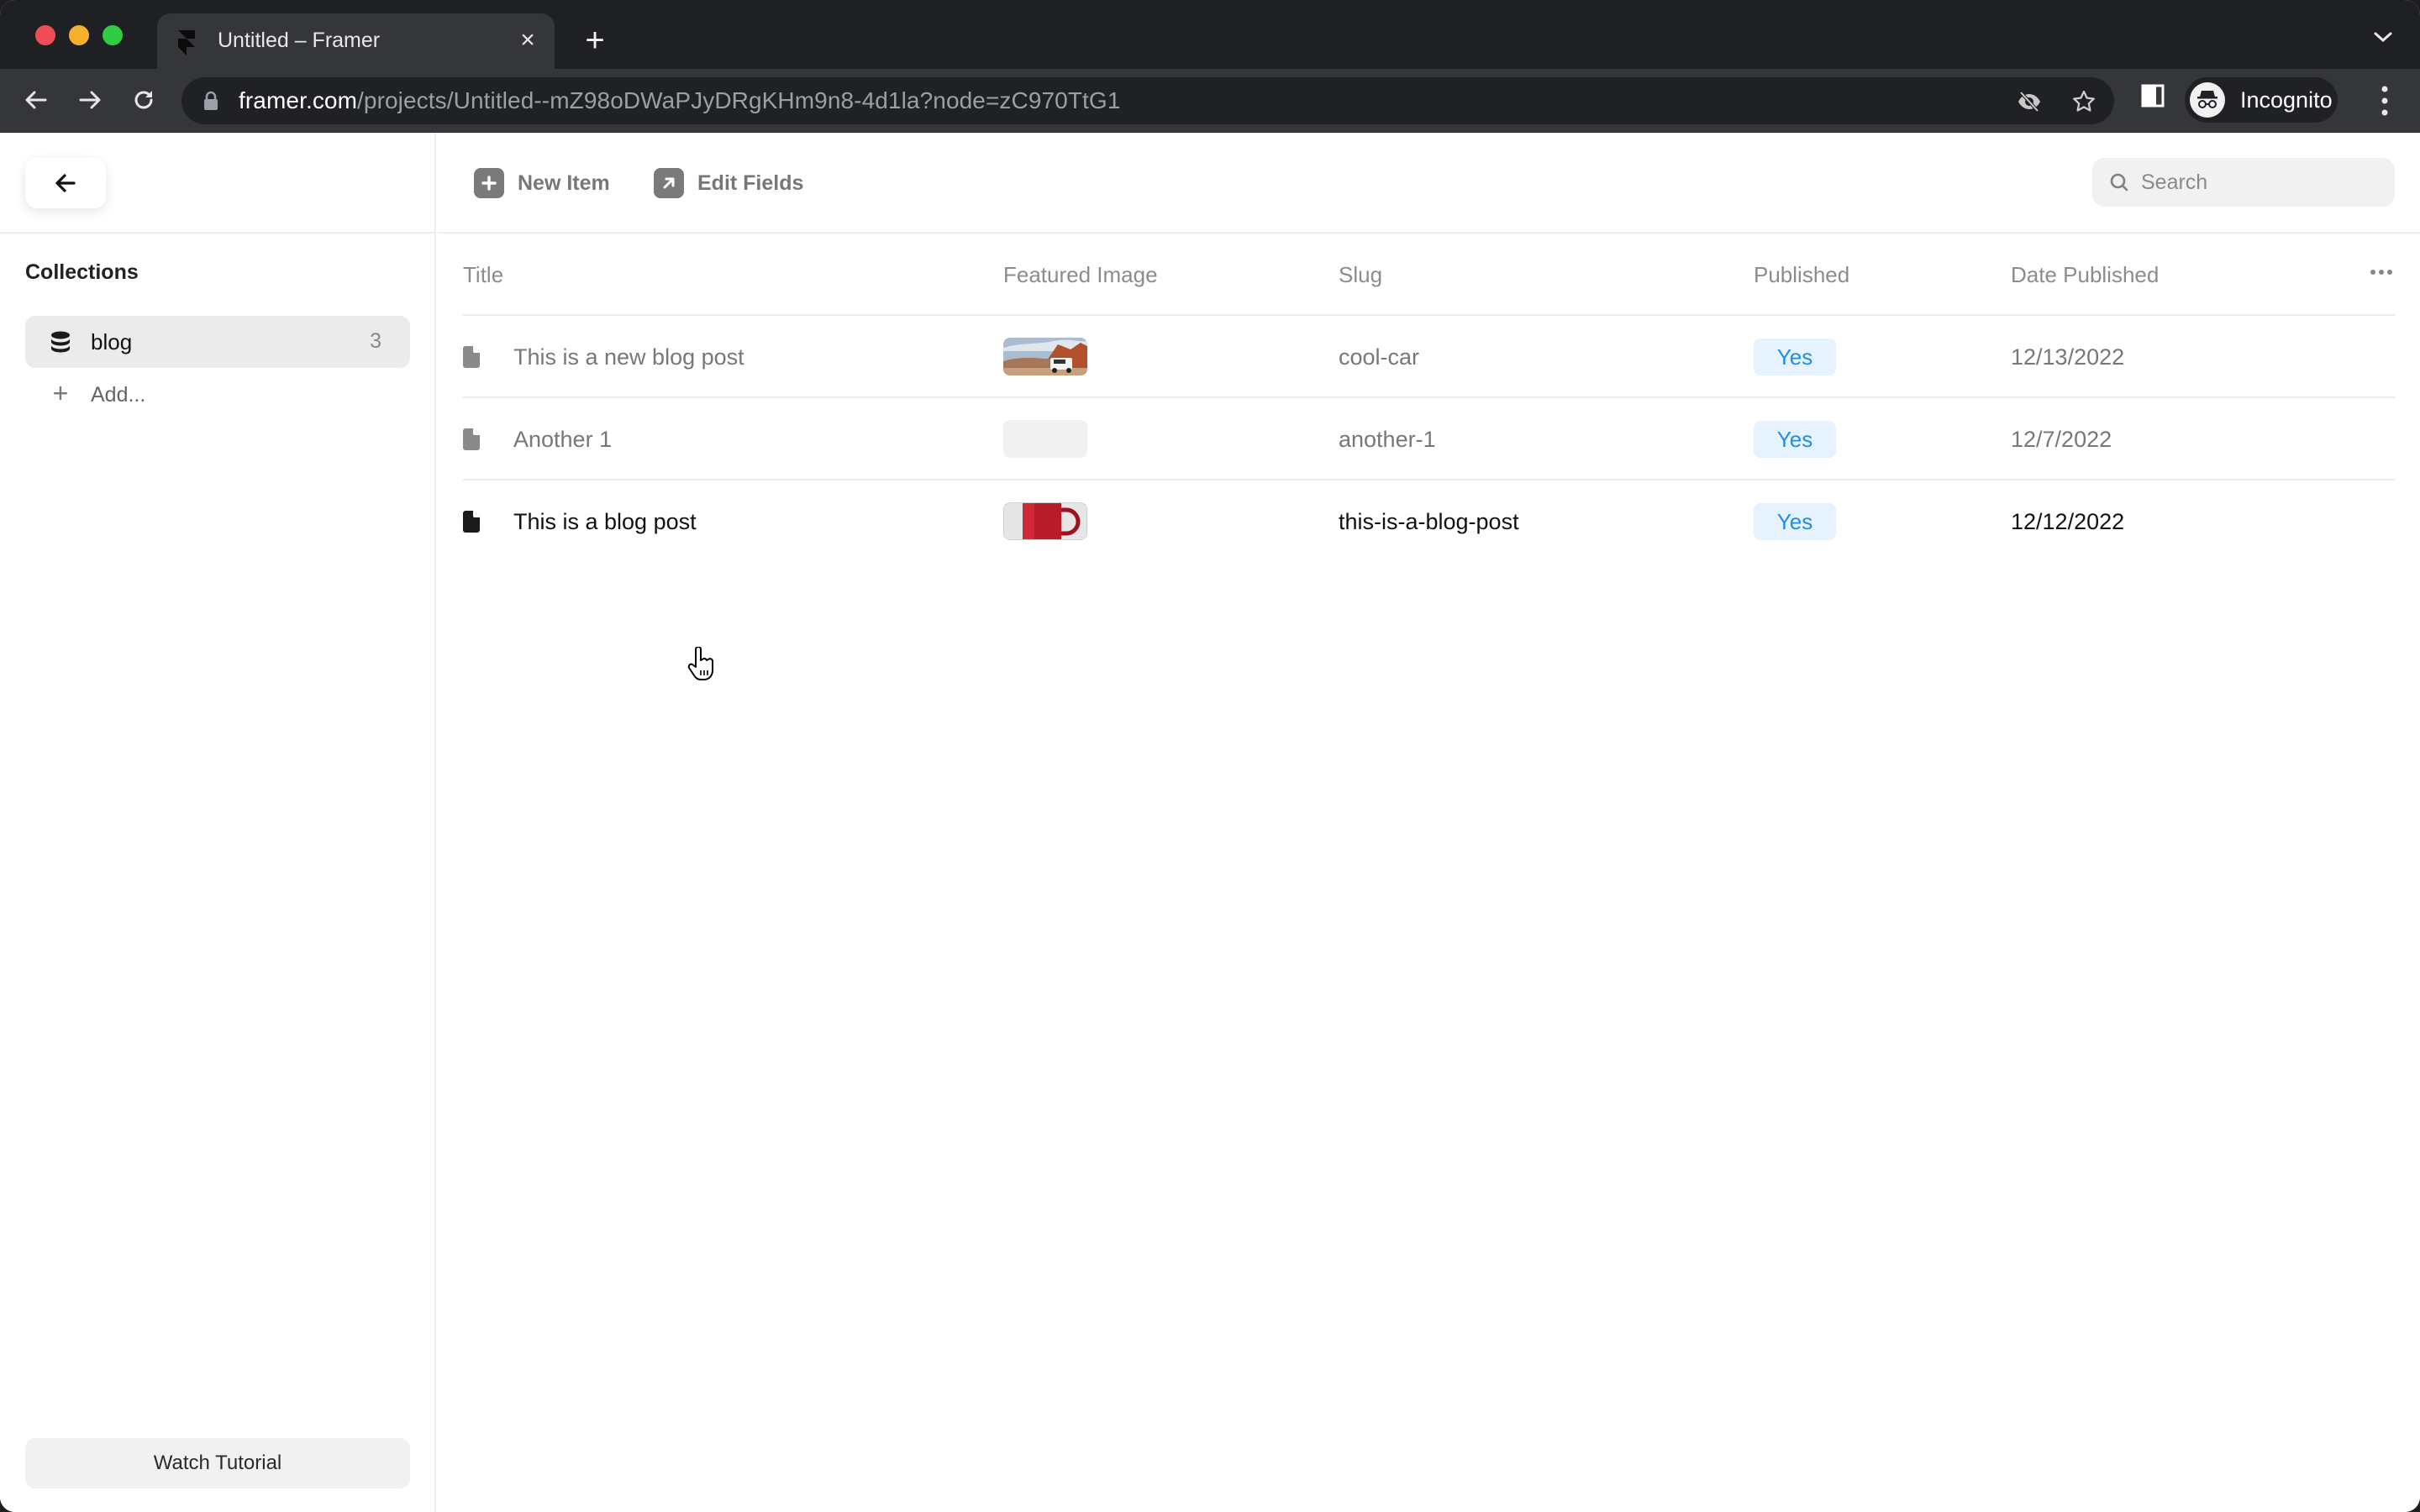 The image size is (2420, 1512). I want to click on browser-tab: Untitled – Framer ×, so click(356, 41).